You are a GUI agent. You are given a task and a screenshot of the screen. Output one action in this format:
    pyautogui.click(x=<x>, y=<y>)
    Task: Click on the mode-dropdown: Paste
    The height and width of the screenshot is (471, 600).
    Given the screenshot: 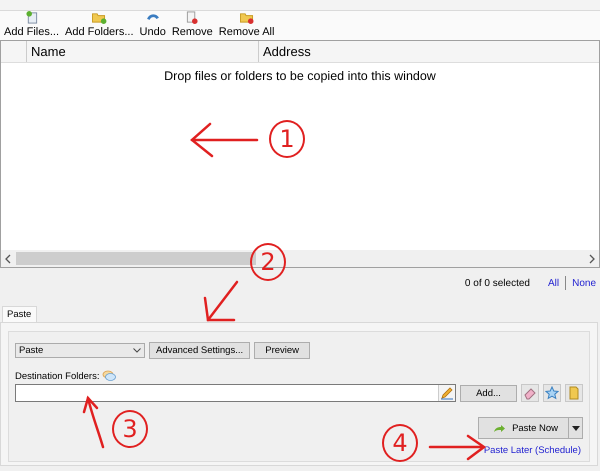 What is the action you would take?
    pyautogui.click(x=80, y=350)
    